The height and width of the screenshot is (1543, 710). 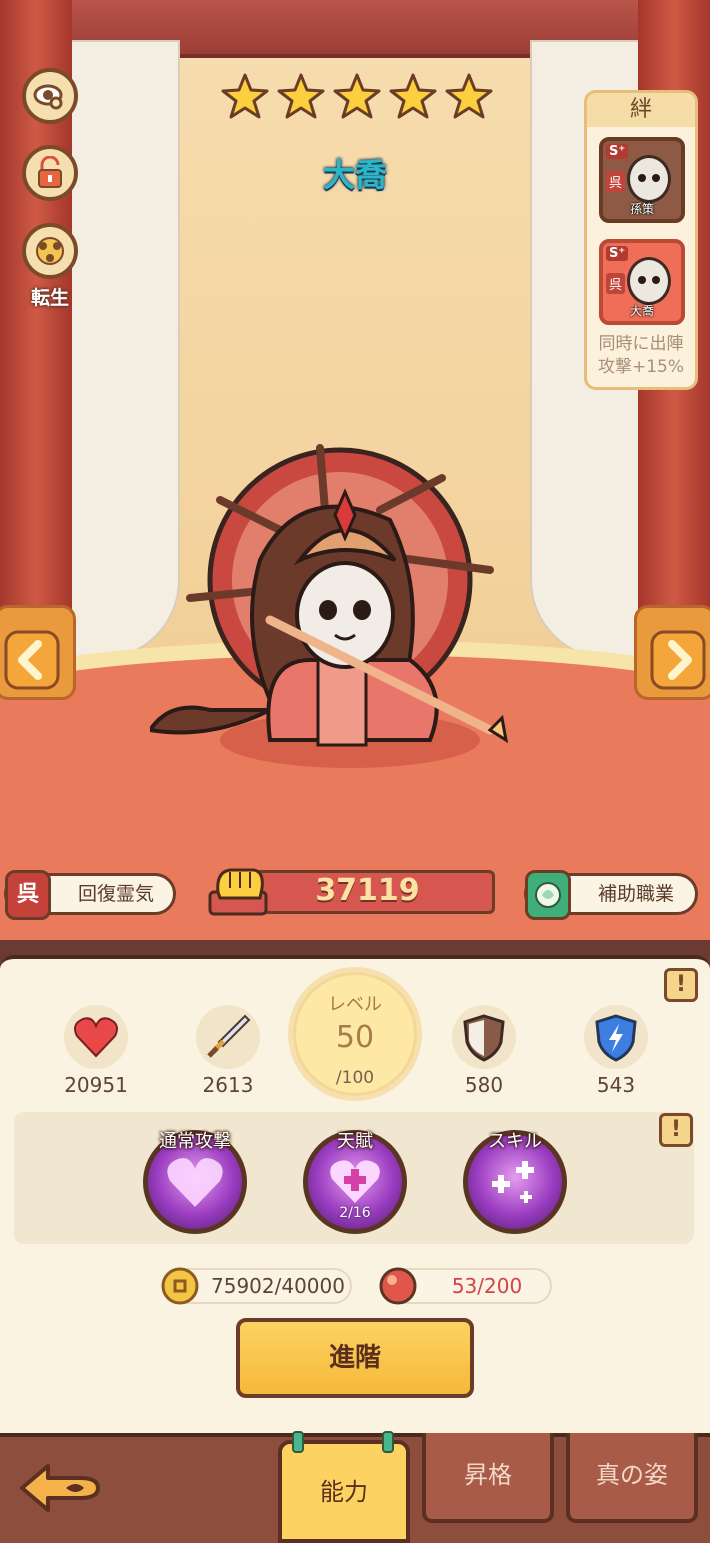 What do you see at coordinates (676, 1130) in the screenshot?
I see `skills-info-icon: !` at bounding box center [676, 1130].